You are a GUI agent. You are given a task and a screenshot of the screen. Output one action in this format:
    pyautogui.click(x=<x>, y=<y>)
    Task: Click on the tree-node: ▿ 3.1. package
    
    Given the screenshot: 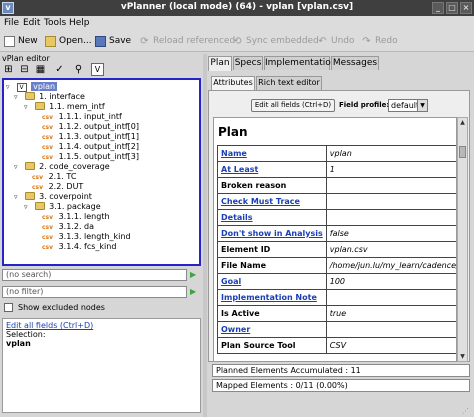 What is the action you would take?
    pyautogui.click(x=62, y=207)
    